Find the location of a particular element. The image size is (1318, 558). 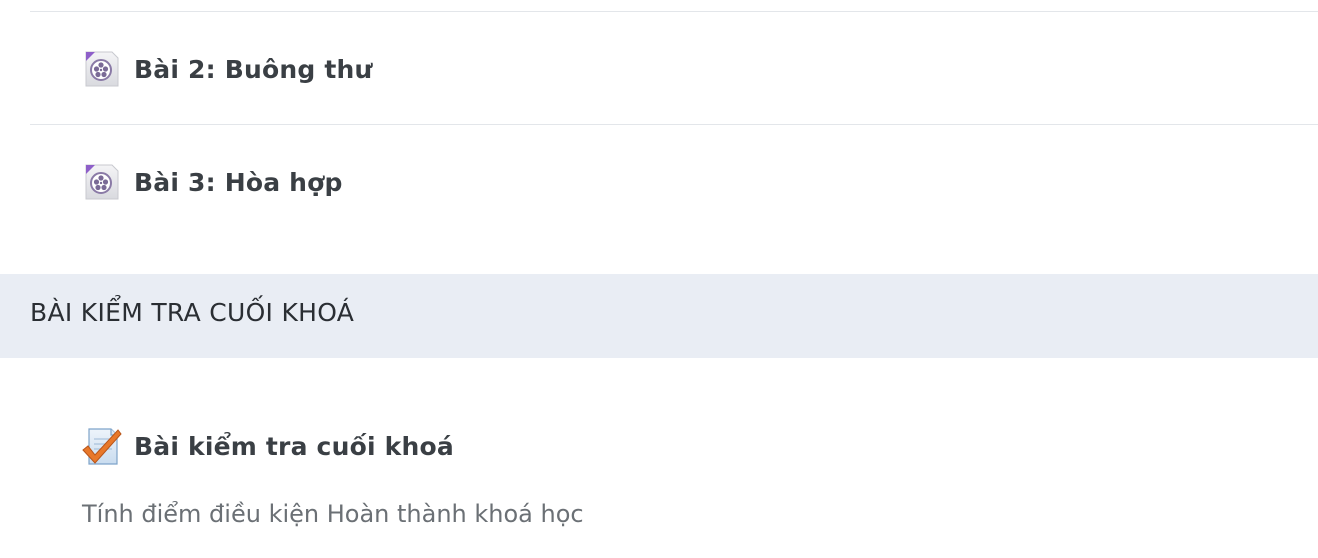

quiz-item: Bài kiểm tra cuối khoá is located at coordinates (268, 446).